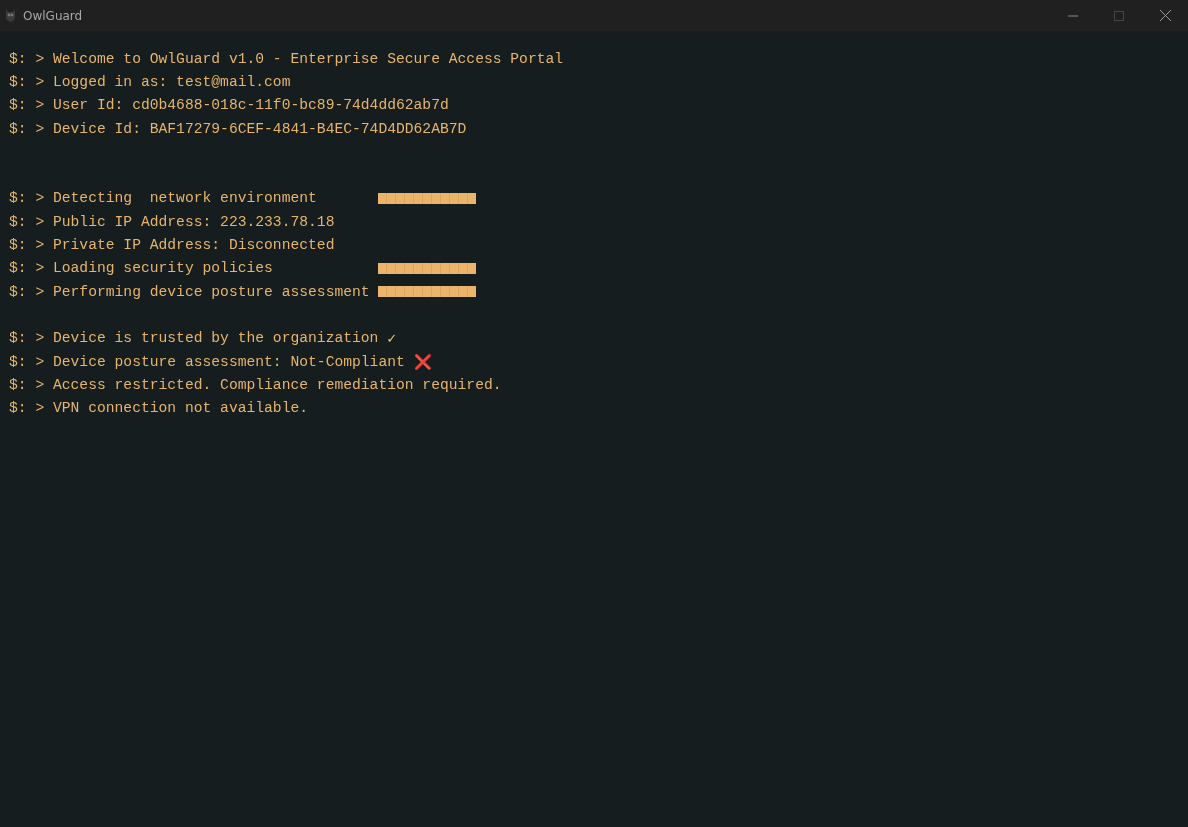 Image resolution: width=1188 pixels, height=827 pixels. I want to click on console-line: $: > Device posture assessment: Not-Compliant, so click(207, 361).